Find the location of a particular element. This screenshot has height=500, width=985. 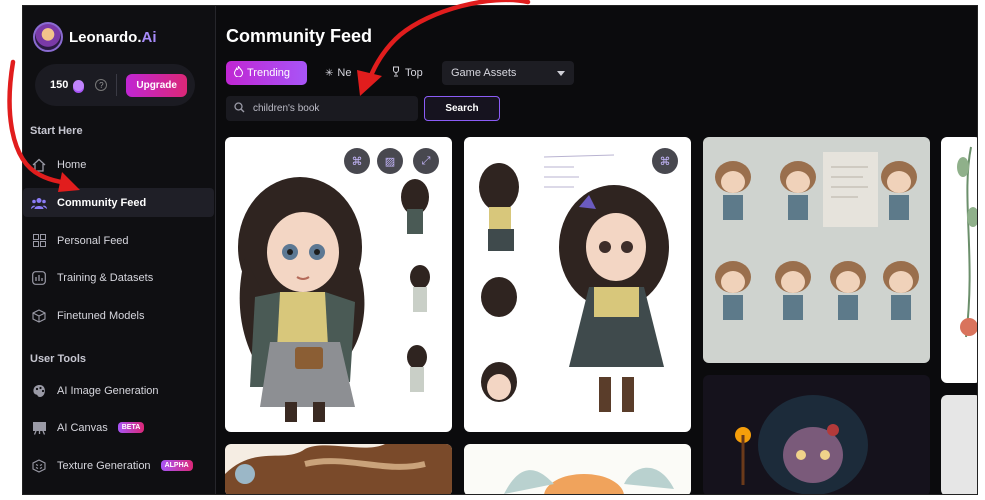

help-icon: ? is located at coordinates (101, 85).